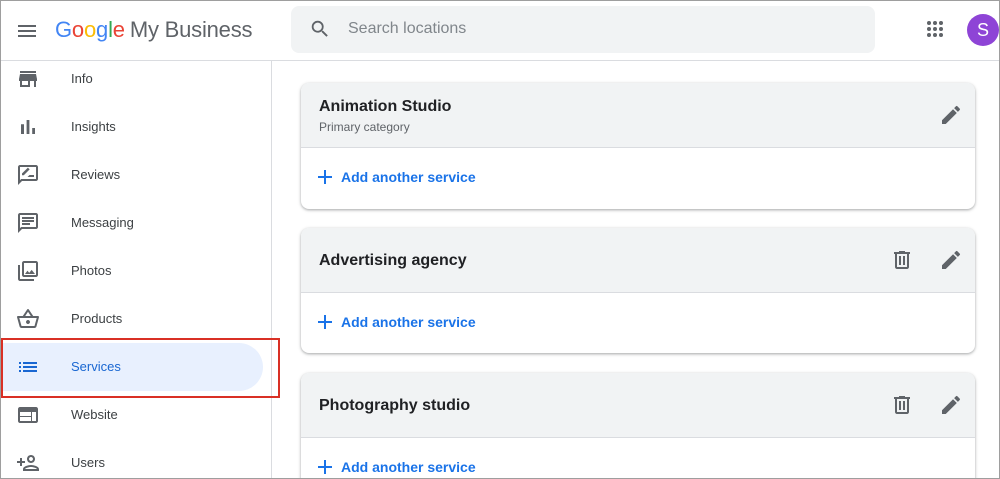 The image size is (1000, 479). Describe the element at coordinates (132, 458) in the screenshot. I see `sidebar-item-users: Users` at that location.